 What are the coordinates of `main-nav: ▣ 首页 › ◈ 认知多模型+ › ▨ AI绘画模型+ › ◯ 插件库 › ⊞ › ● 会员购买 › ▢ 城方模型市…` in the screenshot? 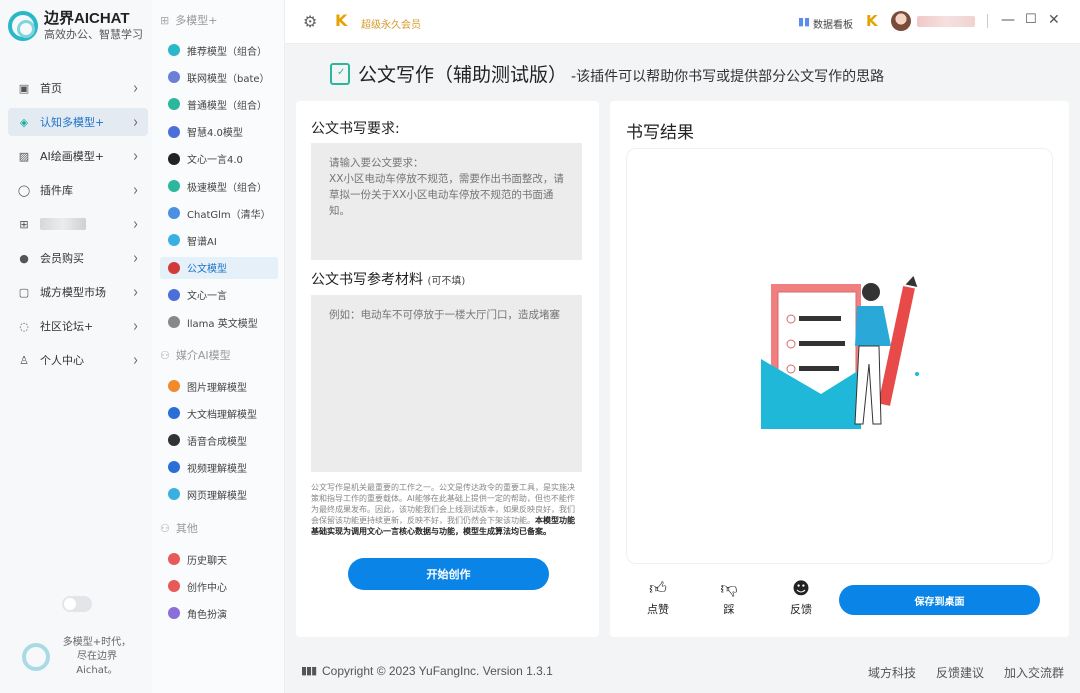 It's located at (78, 227).